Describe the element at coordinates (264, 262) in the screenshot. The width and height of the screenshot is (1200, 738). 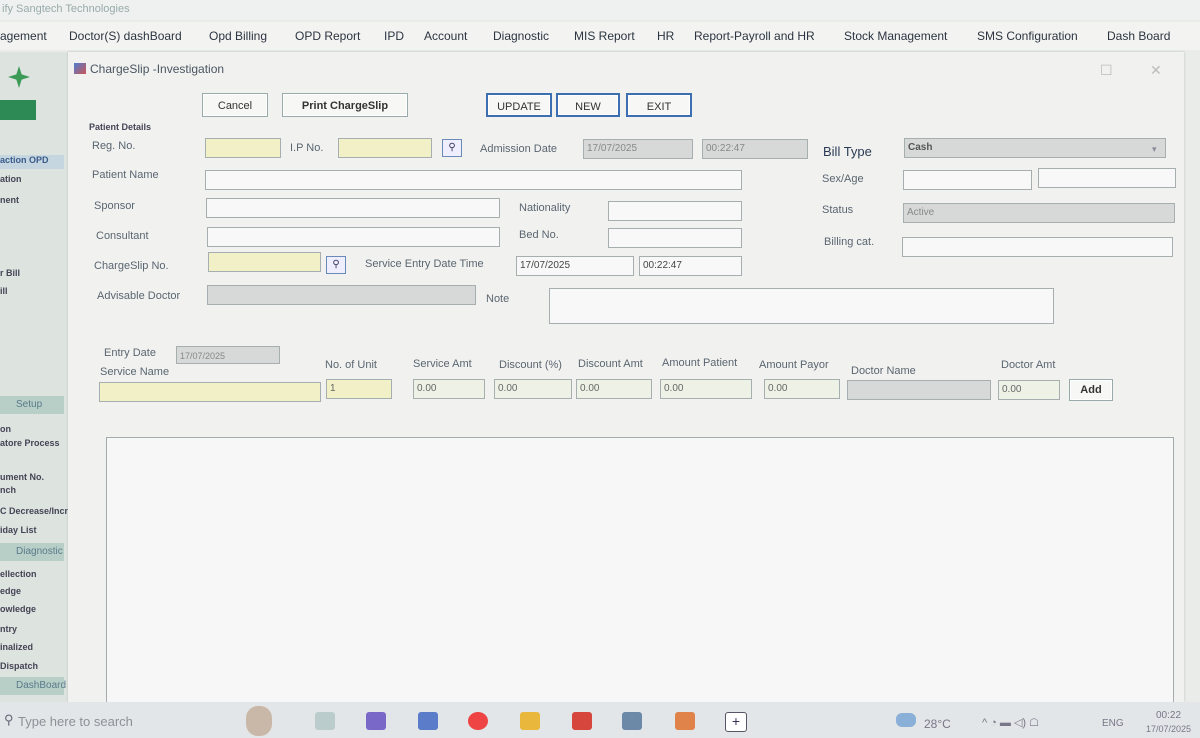
I see `chargeslip-no-input` at that location.